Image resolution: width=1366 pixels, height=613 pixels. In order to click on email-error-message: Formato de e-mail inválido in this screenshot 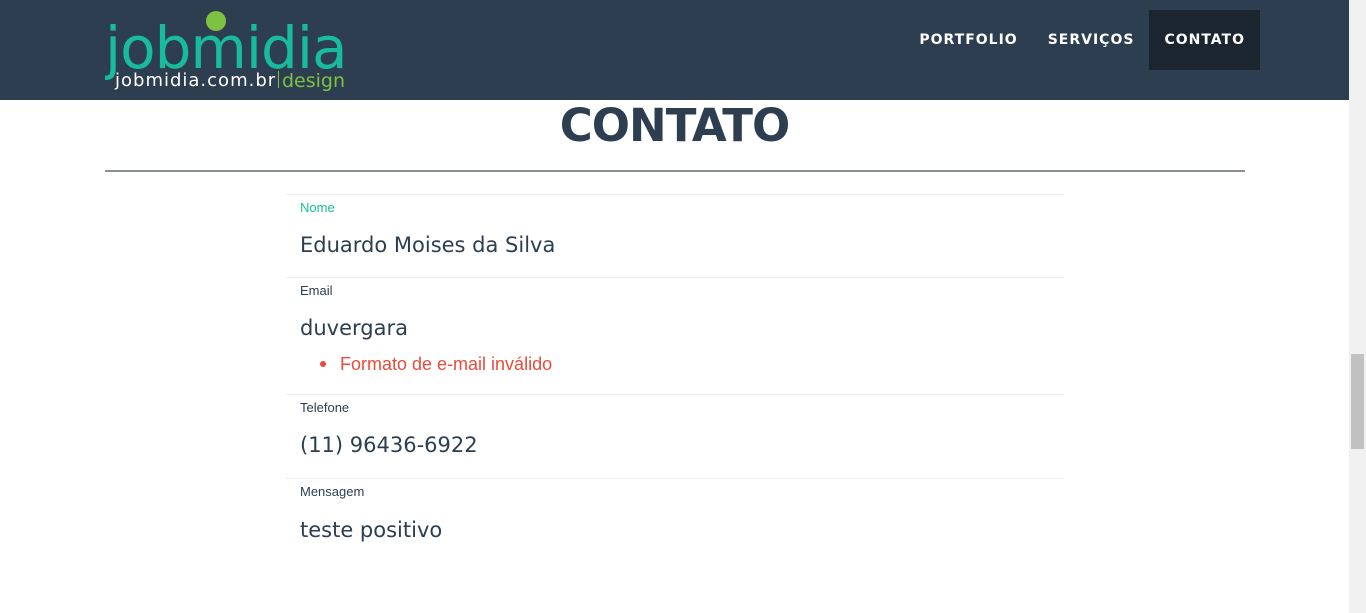, I will do `click(682, 364)`.